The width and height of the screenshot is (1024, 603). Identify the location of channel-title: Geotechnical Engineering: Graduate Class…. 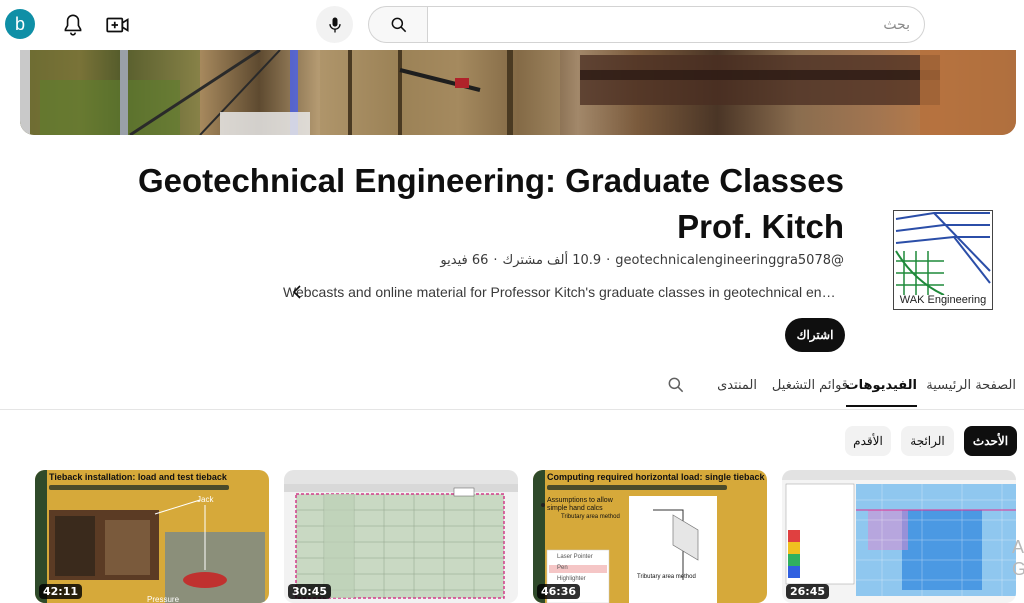
(490, 203).